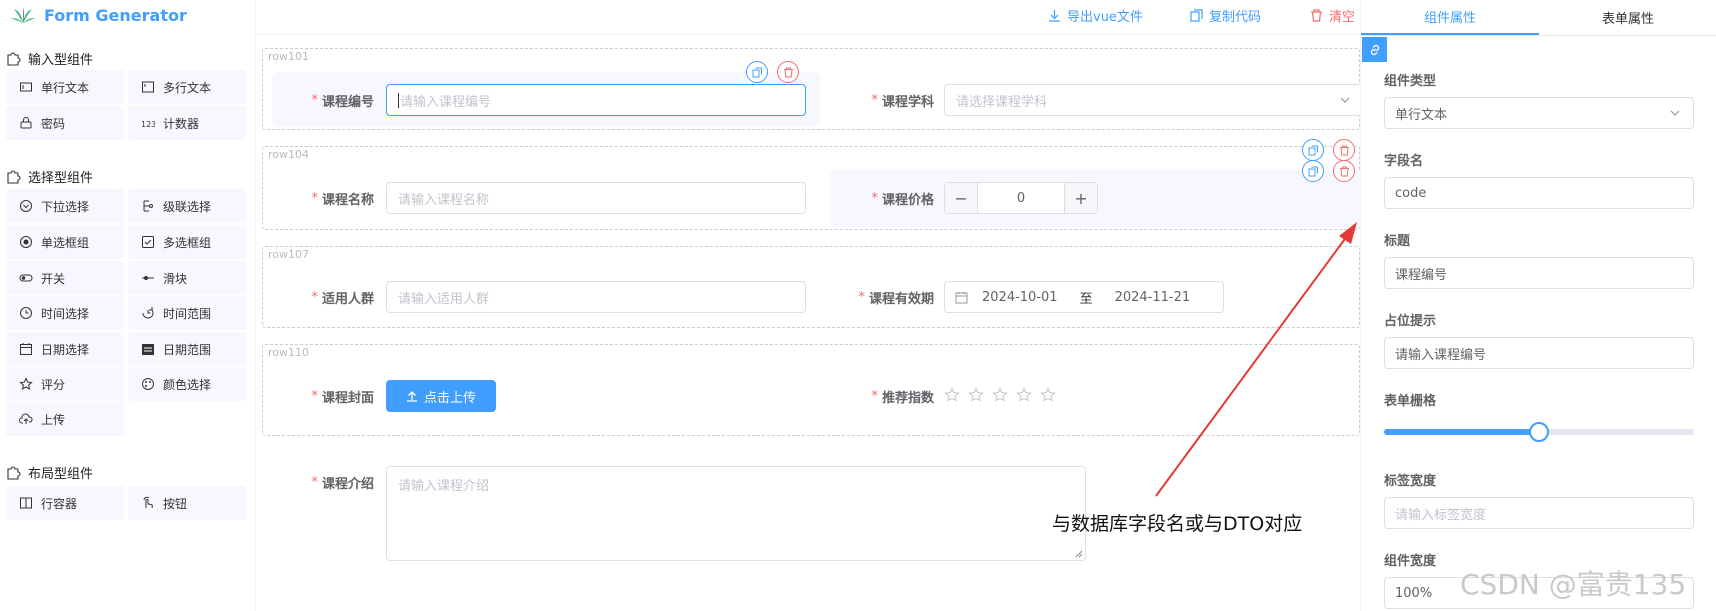 This screenshot has height=611, width=1716. Describe the element at coordinates (961, 198) in the screenshot. I see `decrement-button: −` at that location.